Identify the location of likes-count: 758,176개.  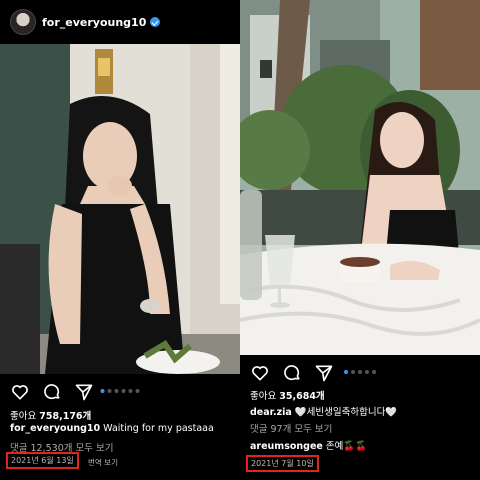
(65, 416).